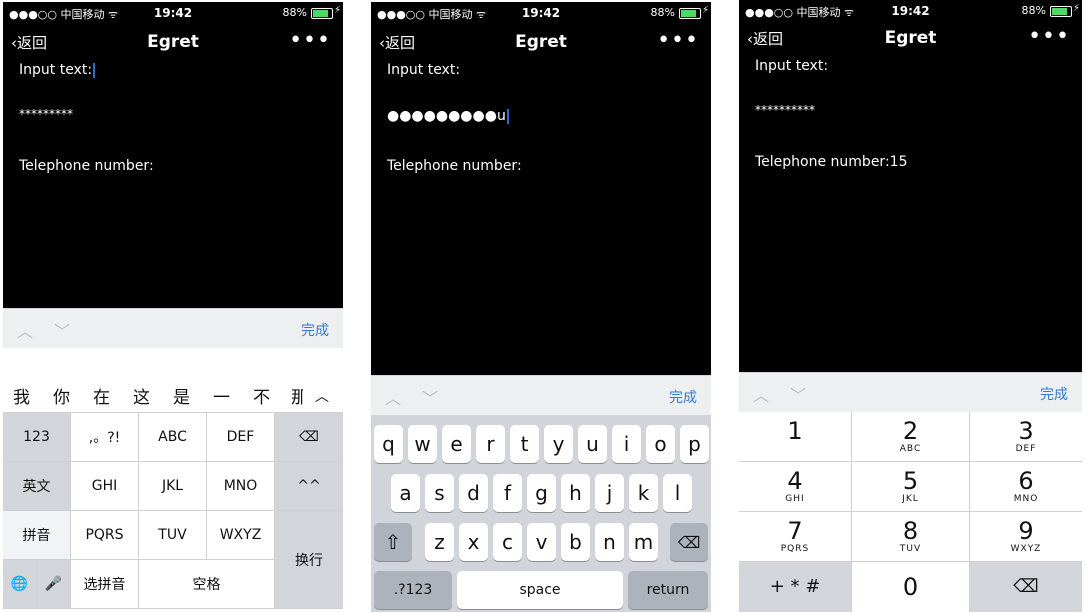  Describe the element at coordinates (173, 437) in the screenshot. I see `key-abc: ABC` at that location.